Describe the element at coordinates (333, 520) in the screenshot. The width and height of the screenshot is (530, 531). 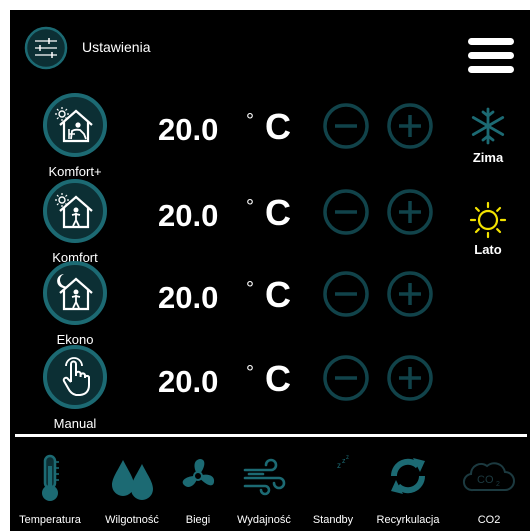
I see `nav-label: Standby` at that location.